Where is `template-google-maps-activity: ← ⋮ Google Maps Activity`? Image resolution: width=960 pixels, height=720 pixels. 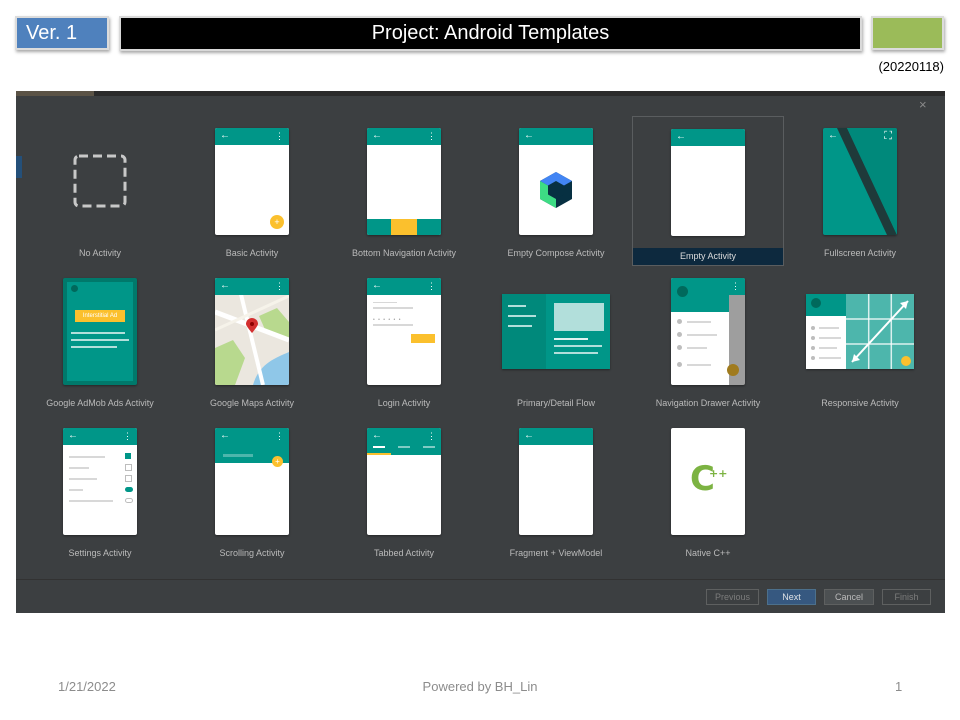 template-google-maps-activity: ← ⋮ Google Maps Activity is located at coordinates (252, 341).